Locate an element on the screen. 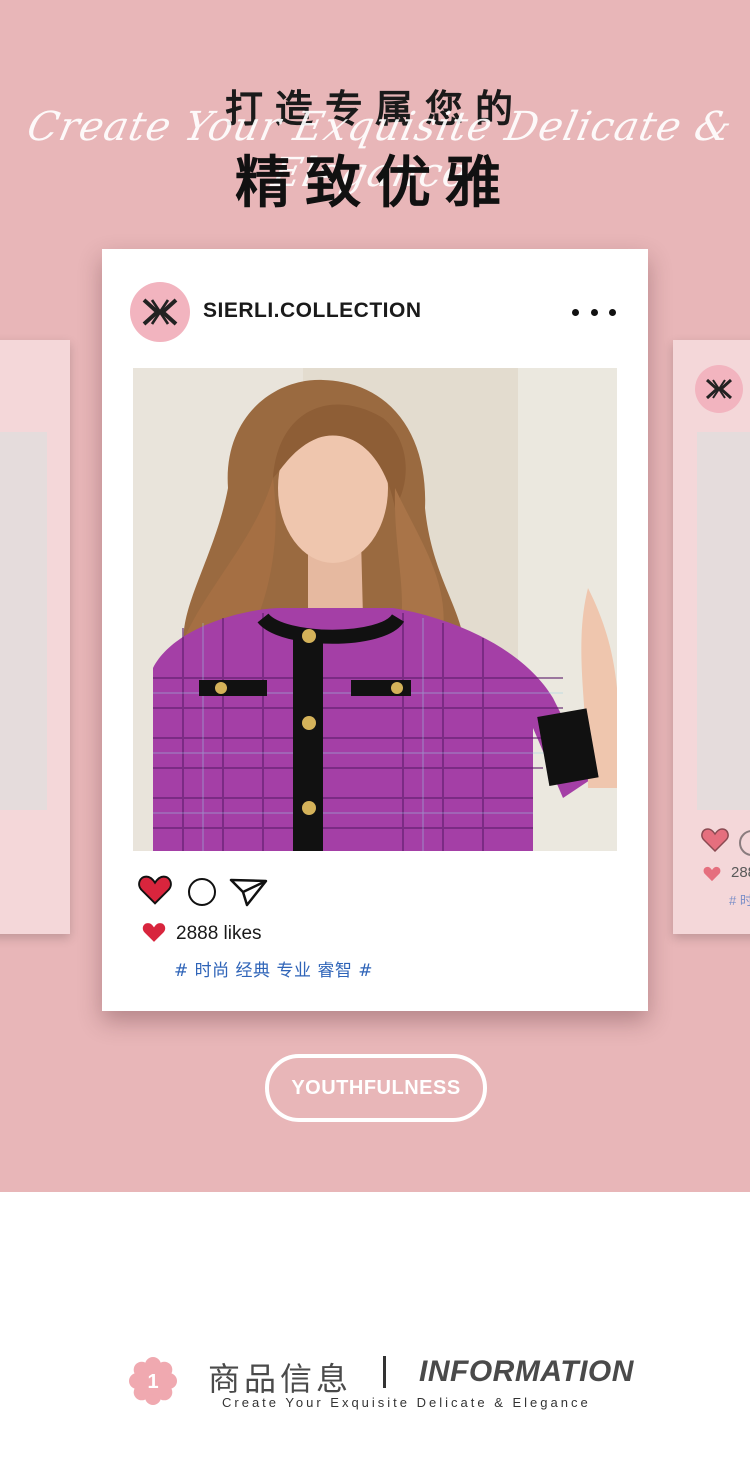 Image resolution: width=750 pixels, height=1461 pixels. headline-main: 精致优雅 is located at coordinates (375, 183).